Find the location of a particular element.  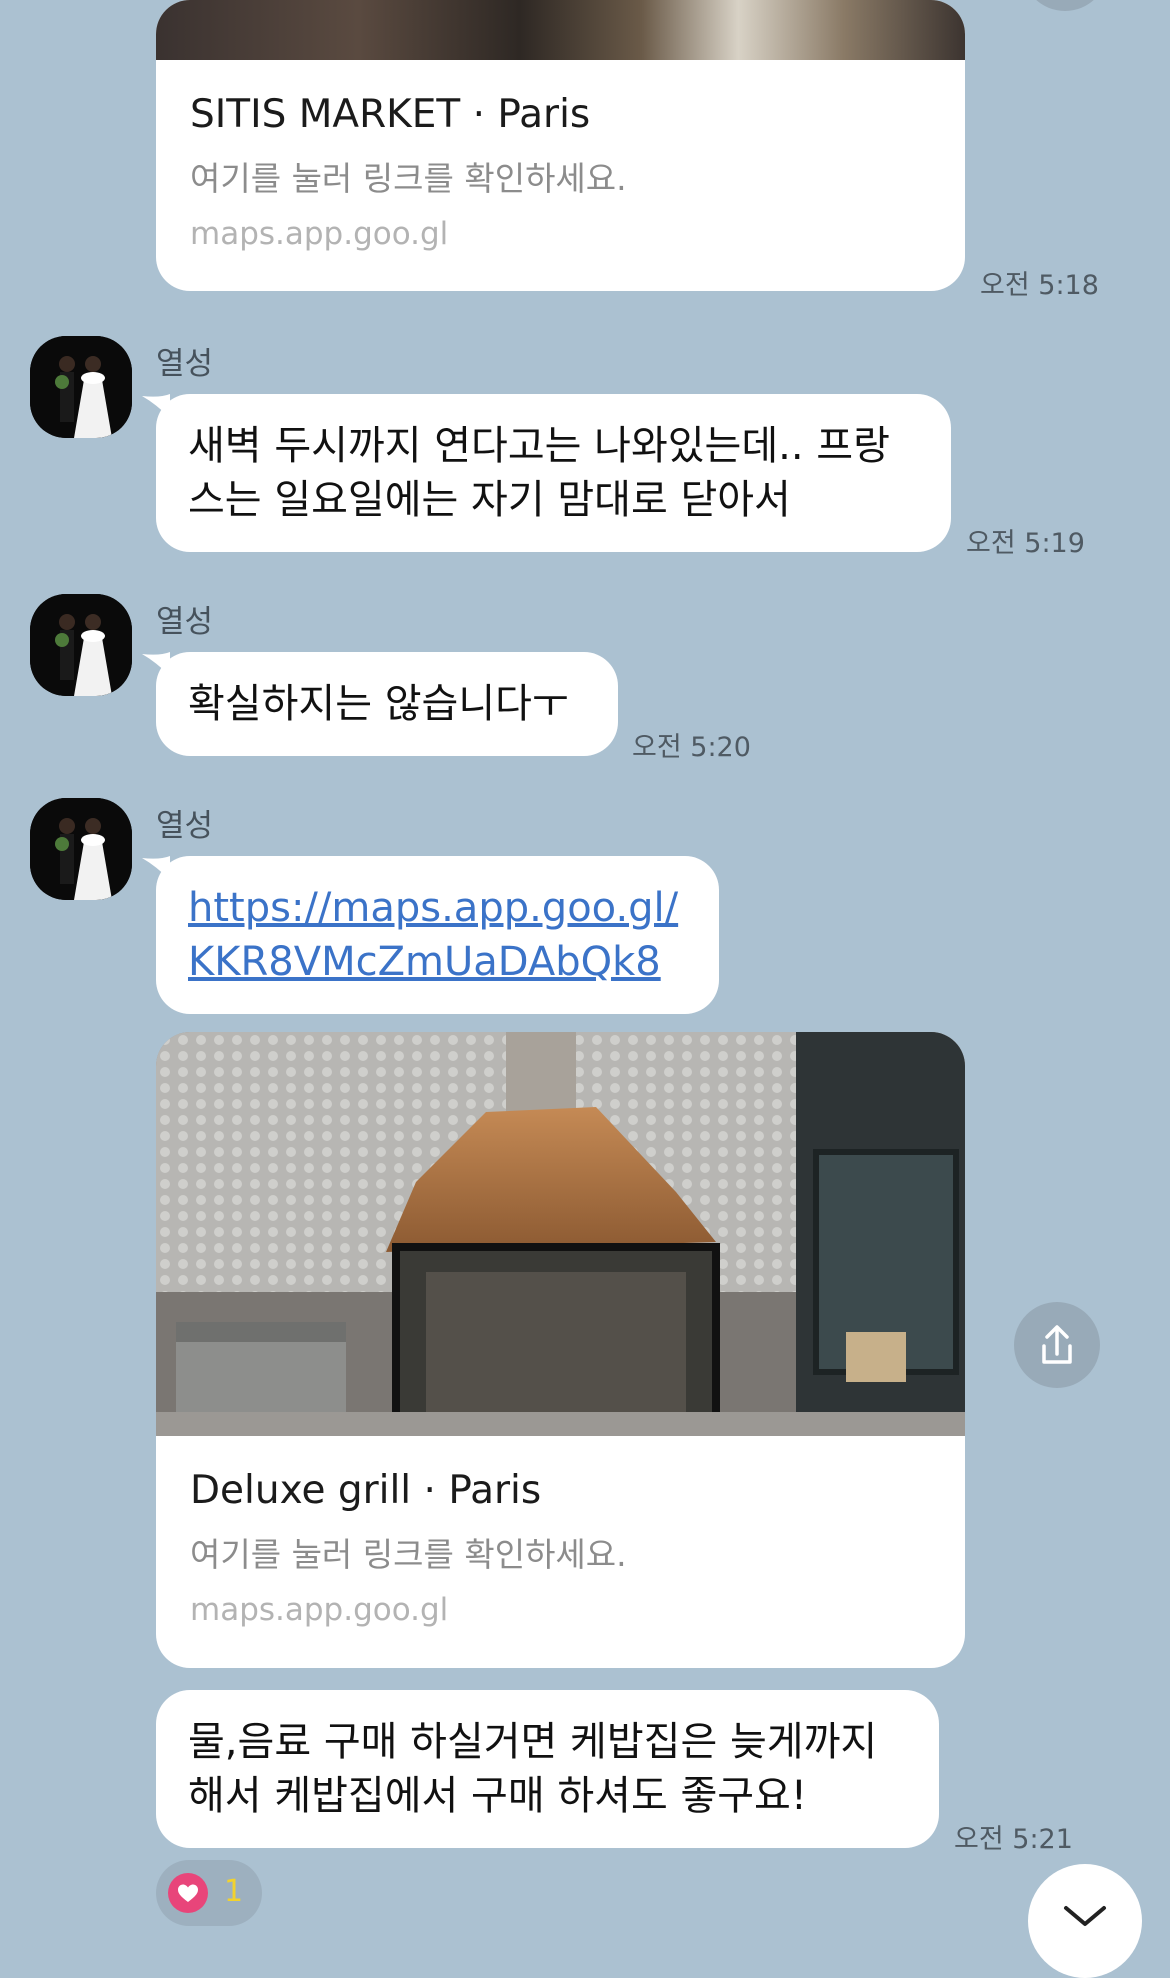

message-time: 오전 5:19 is located at coordinates (1025, 543).